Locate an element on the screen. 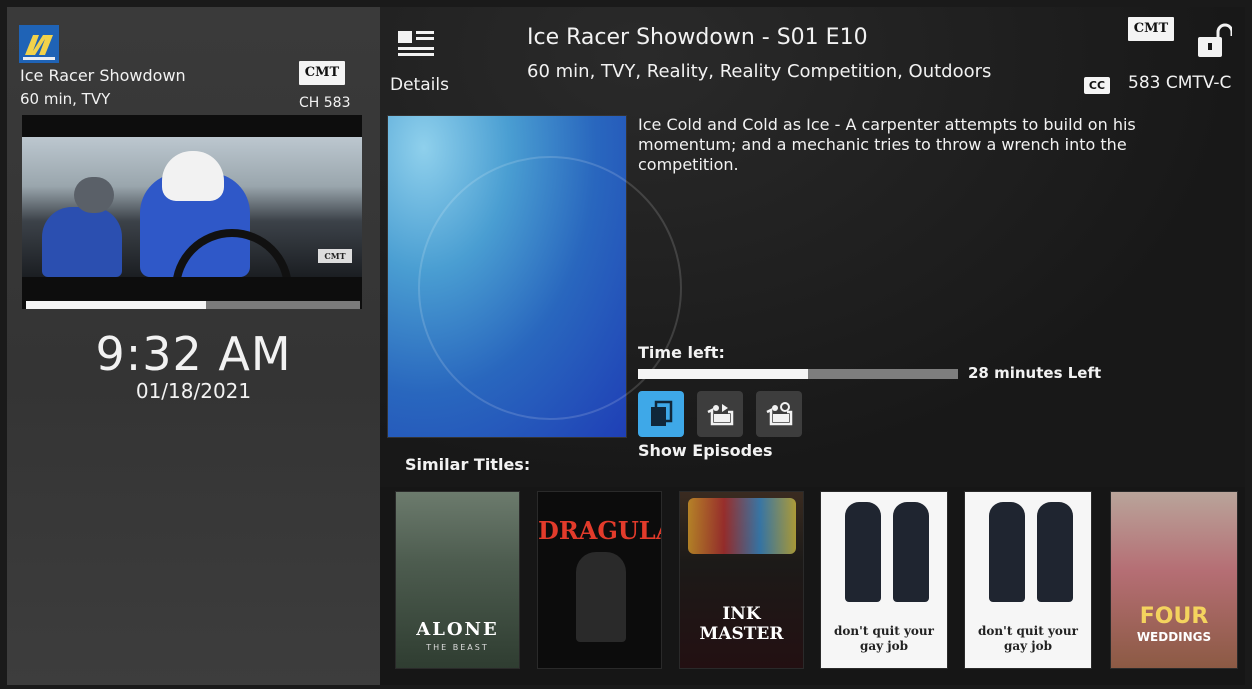 The width and height of the screenshot is (1252, 689). record-series-icon is located at coordinates (779, 414).